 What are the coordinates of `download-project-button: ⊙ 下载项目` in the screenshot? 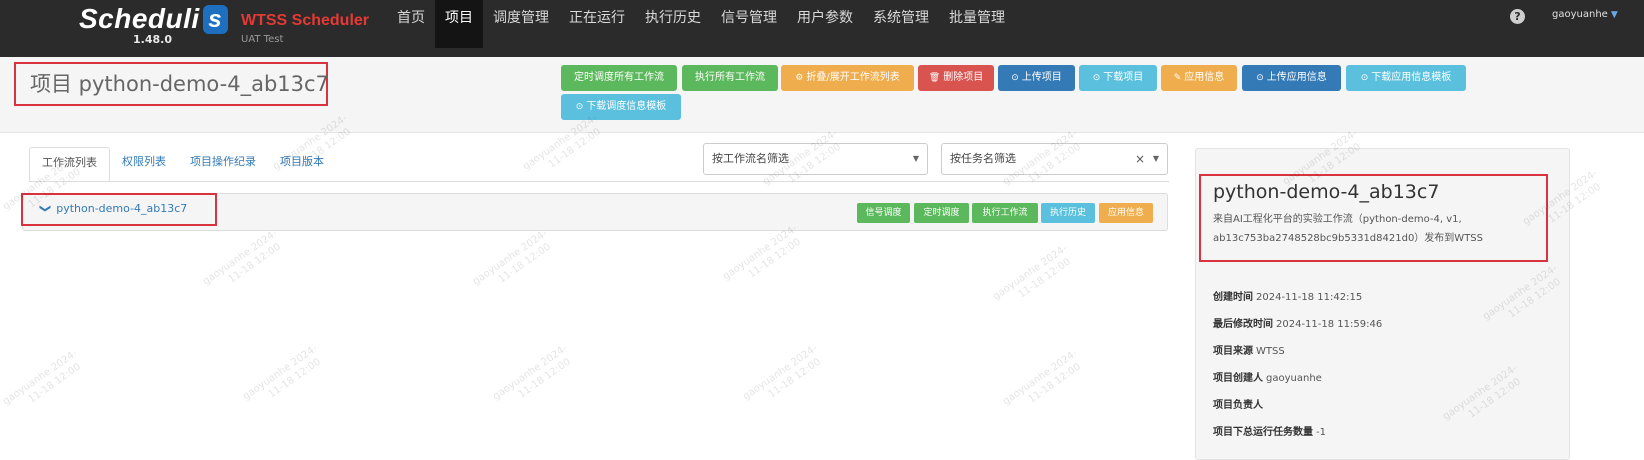 It's located at (1118, 78).